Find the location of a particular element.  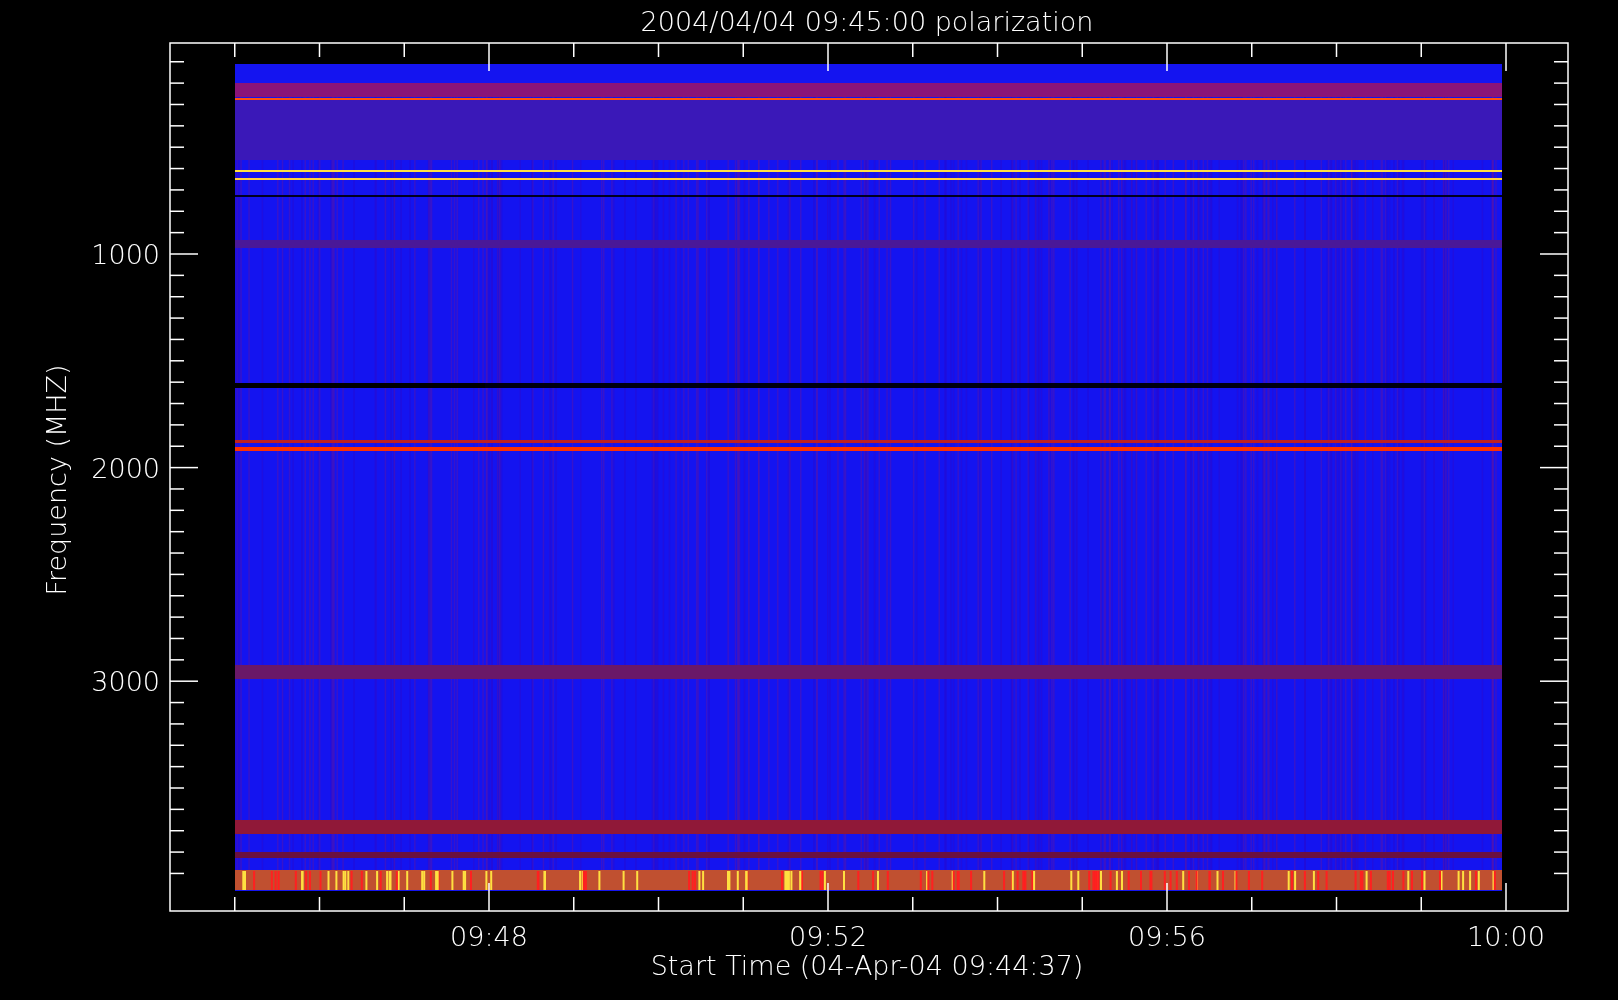

axis-label: Frequency (MHZ) is located at coordinates (56, 480).